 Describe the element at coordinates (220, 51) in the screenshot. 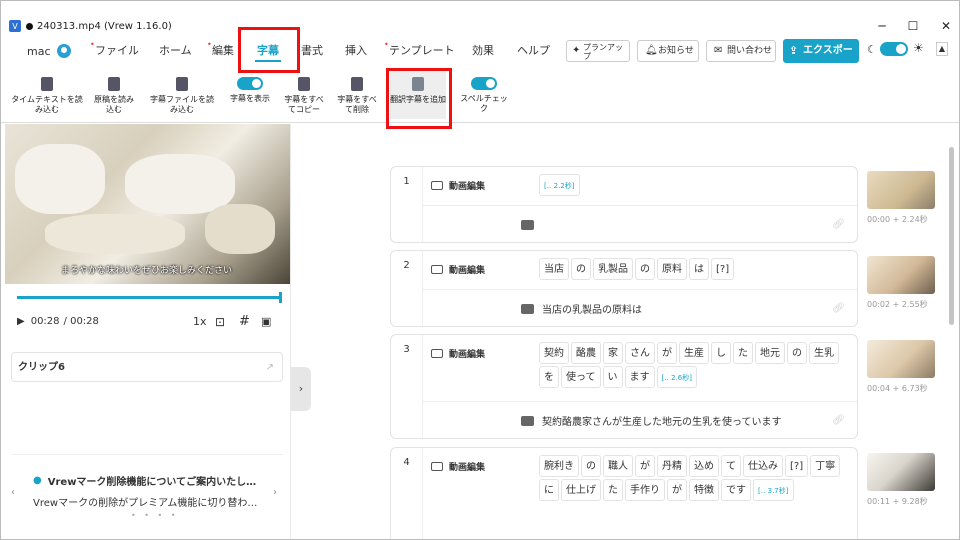

I see `menu-edit: • 編集` at that location.